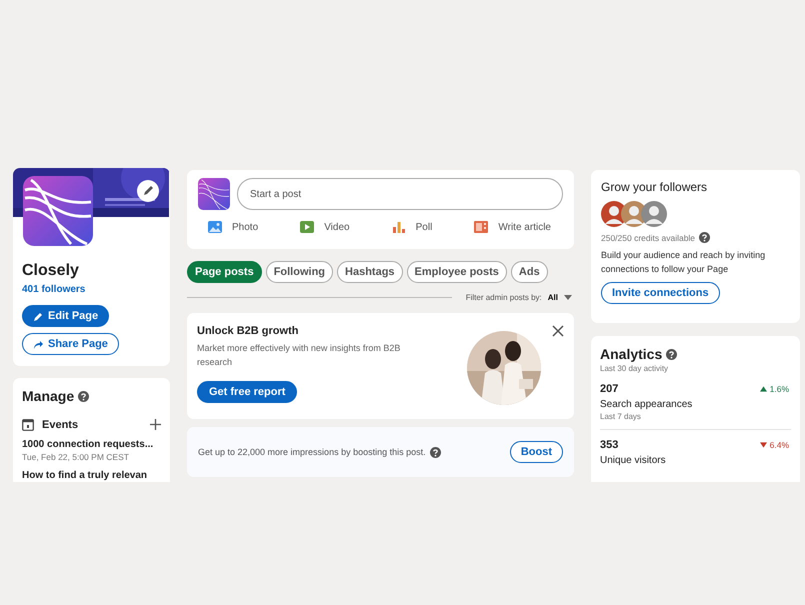 Image resolution: width=805 pixels, height=605 pixels. What do you see at coordinates (215, 227) in the screenshot?
I see `image-icon` at bounding box center [215, 227].